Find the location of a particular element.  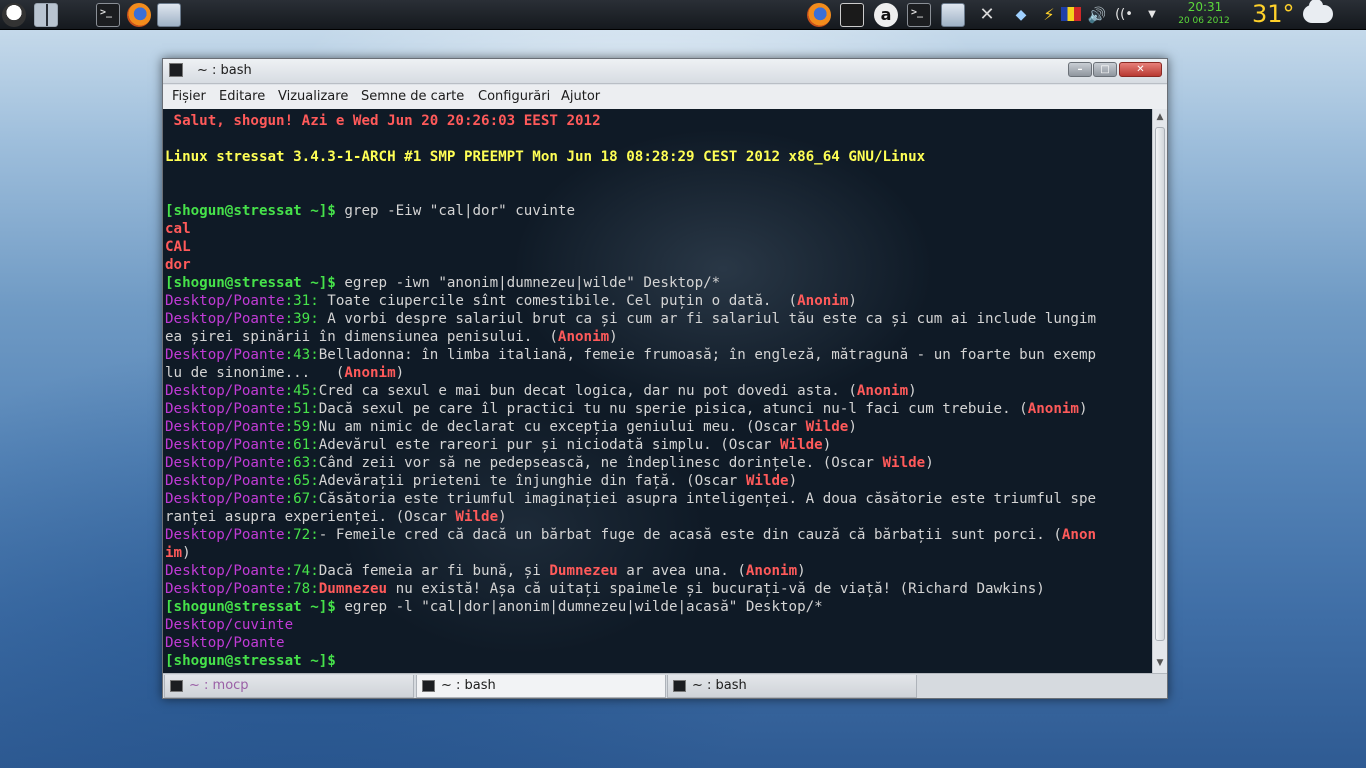

clock-date: 20 06 2012 is located at coordinates (1204, 21).